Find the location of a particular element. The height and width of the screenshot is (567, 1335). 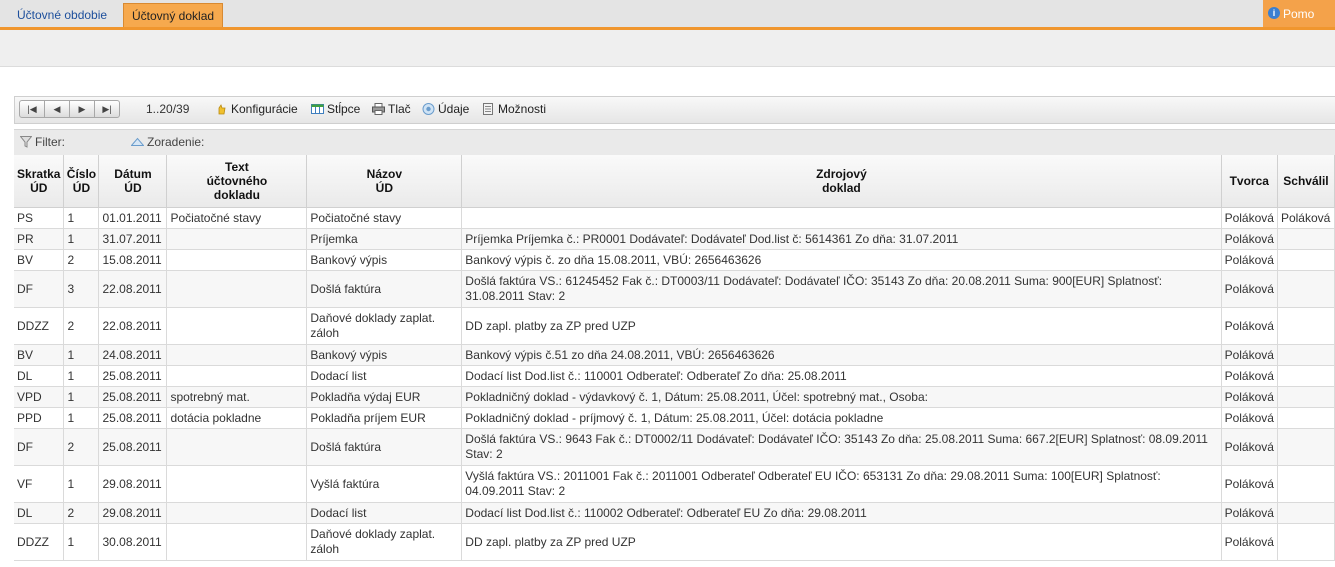

column-header-tvorca: Tvorca is located at coordinates (1249, 181).